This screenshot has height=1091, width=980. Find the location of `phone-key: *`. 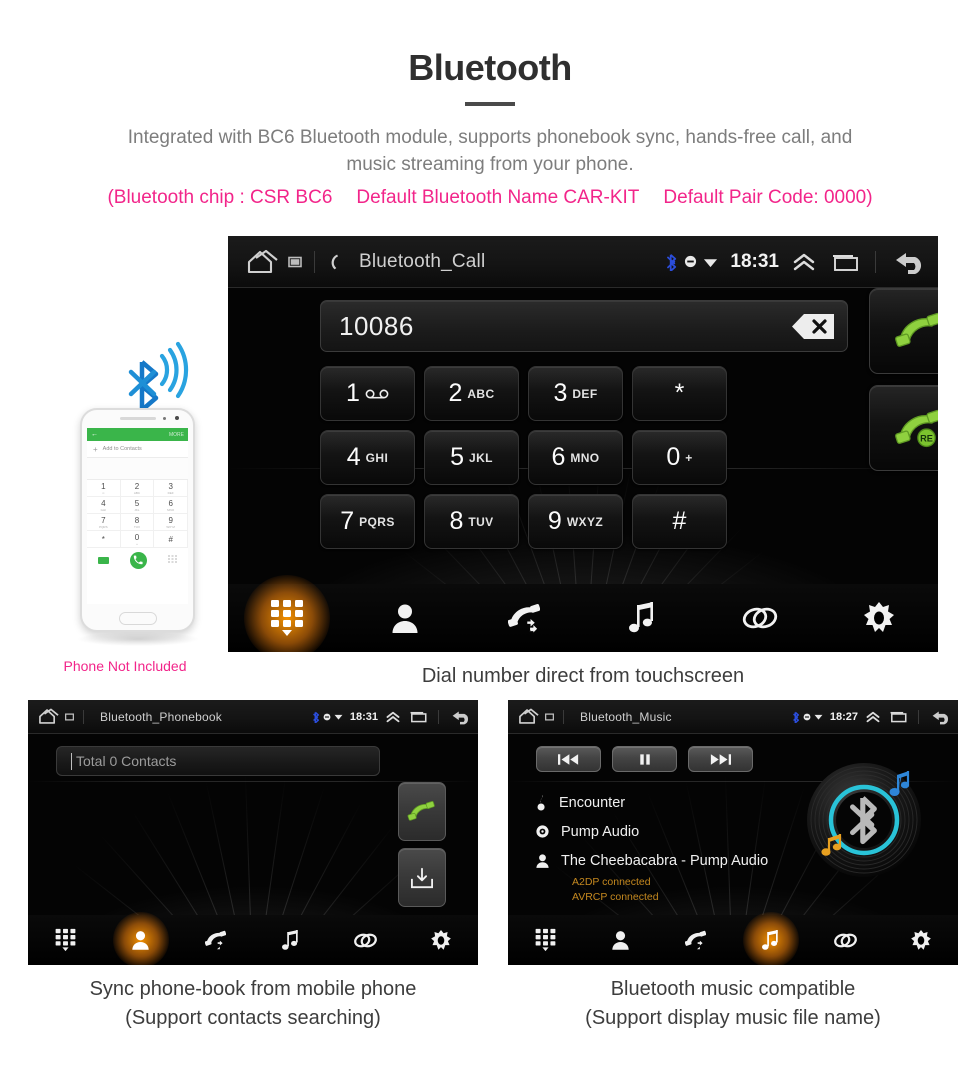

phone-key: * is located at coordinates (104, 539).